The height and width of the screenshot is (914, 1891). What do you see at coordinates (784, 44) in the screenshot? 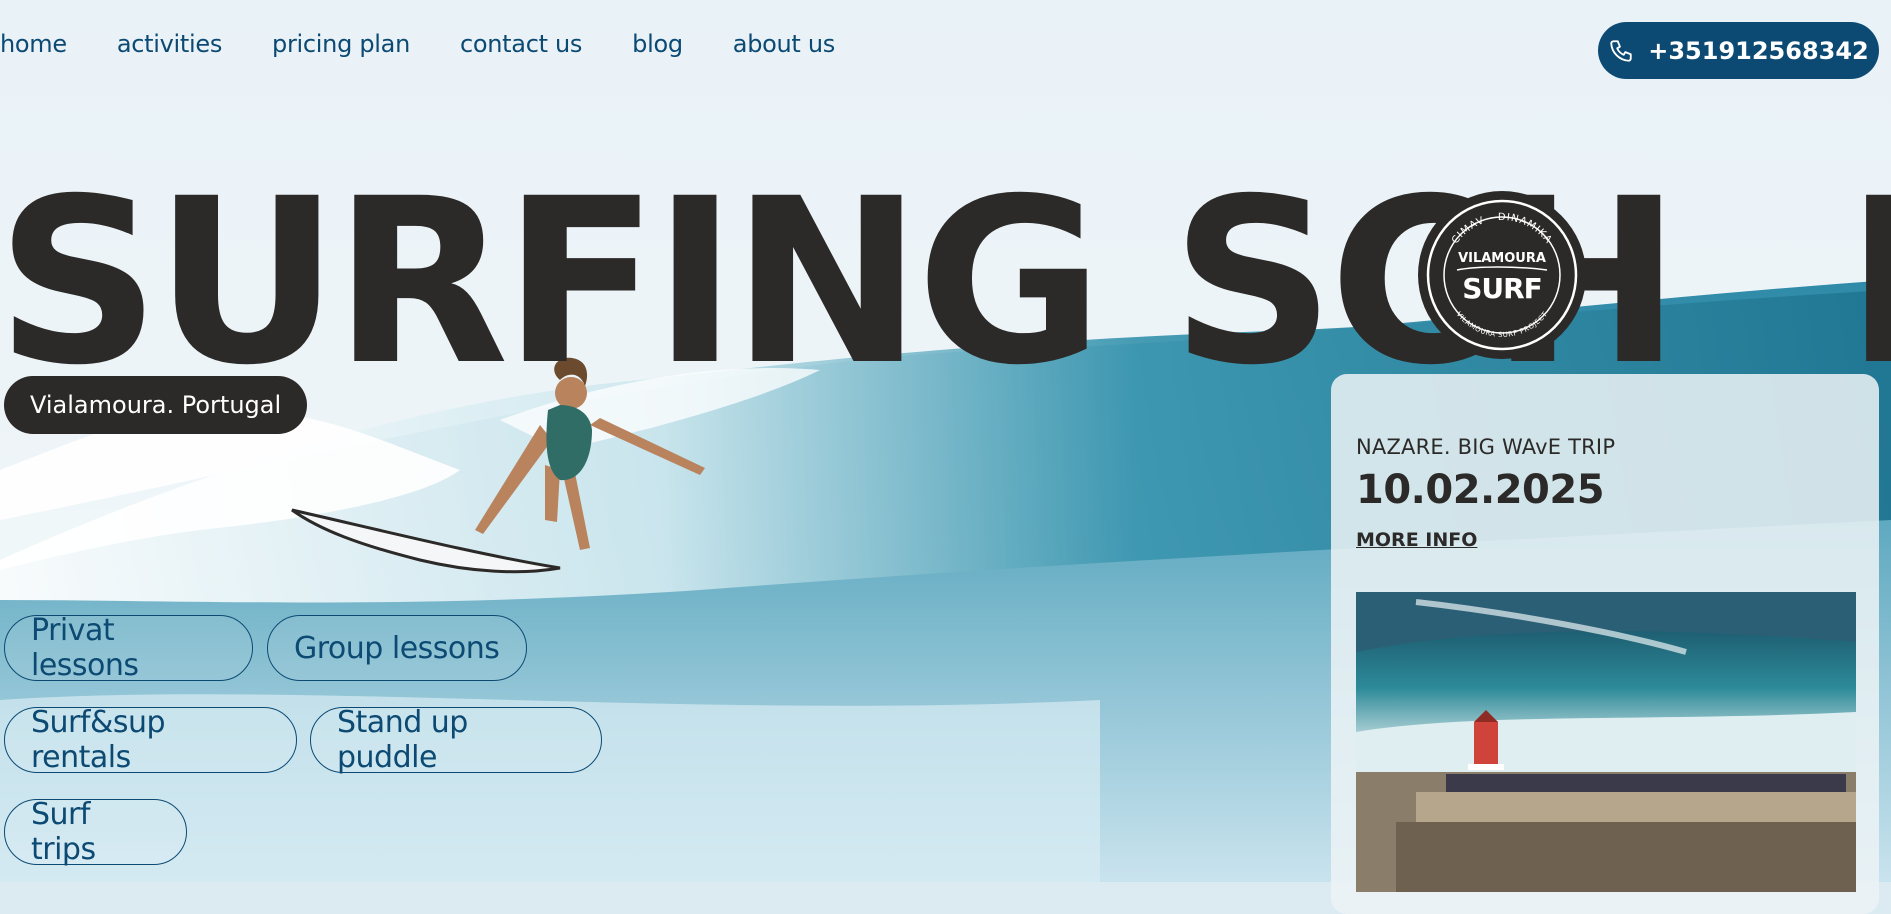
I see `nav-about-us-link: about us` at bounding box center [784, 44].